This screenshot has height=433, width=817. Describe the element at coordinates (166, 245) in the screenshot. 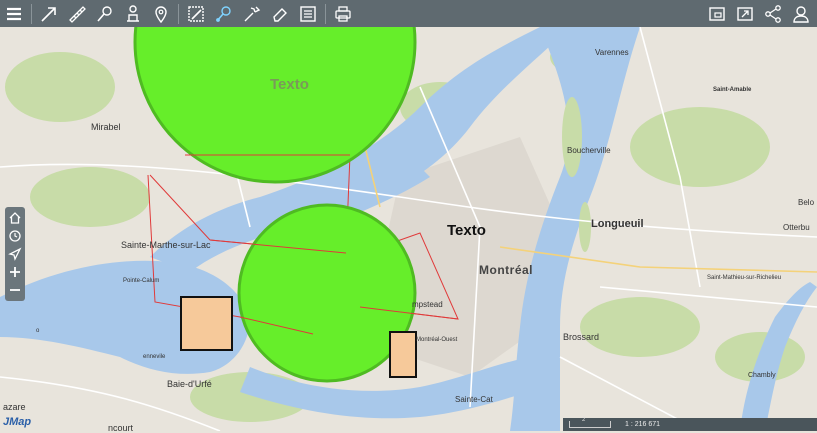

I see `place-label: Sainte-Marthe-sur-Lac` at that location.